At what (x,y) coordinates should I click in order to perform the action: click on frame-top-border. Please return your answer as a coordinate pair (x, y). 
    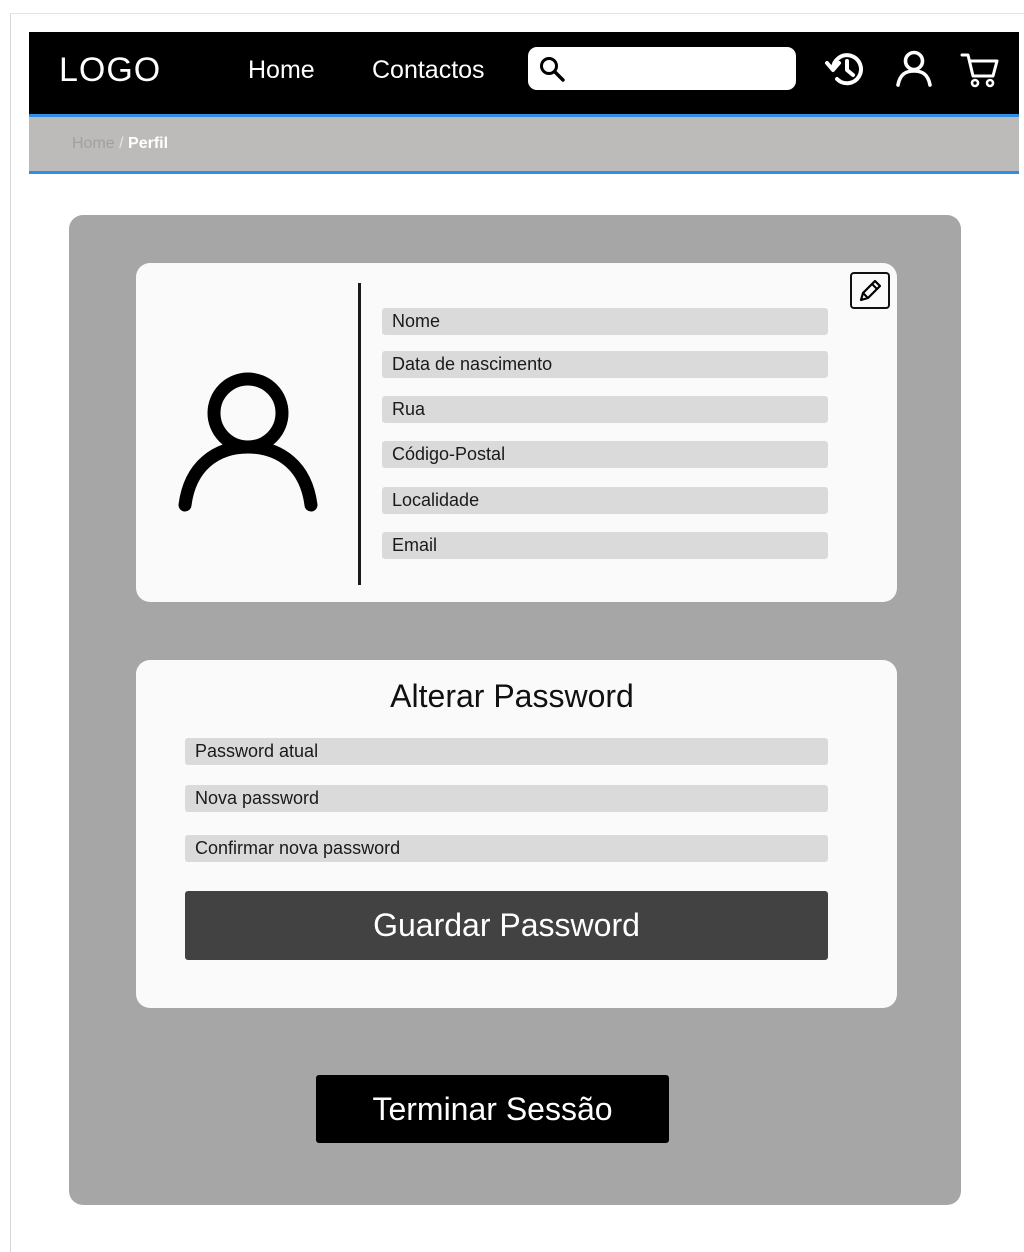
    Looking at the image, I should click on (517, 13).